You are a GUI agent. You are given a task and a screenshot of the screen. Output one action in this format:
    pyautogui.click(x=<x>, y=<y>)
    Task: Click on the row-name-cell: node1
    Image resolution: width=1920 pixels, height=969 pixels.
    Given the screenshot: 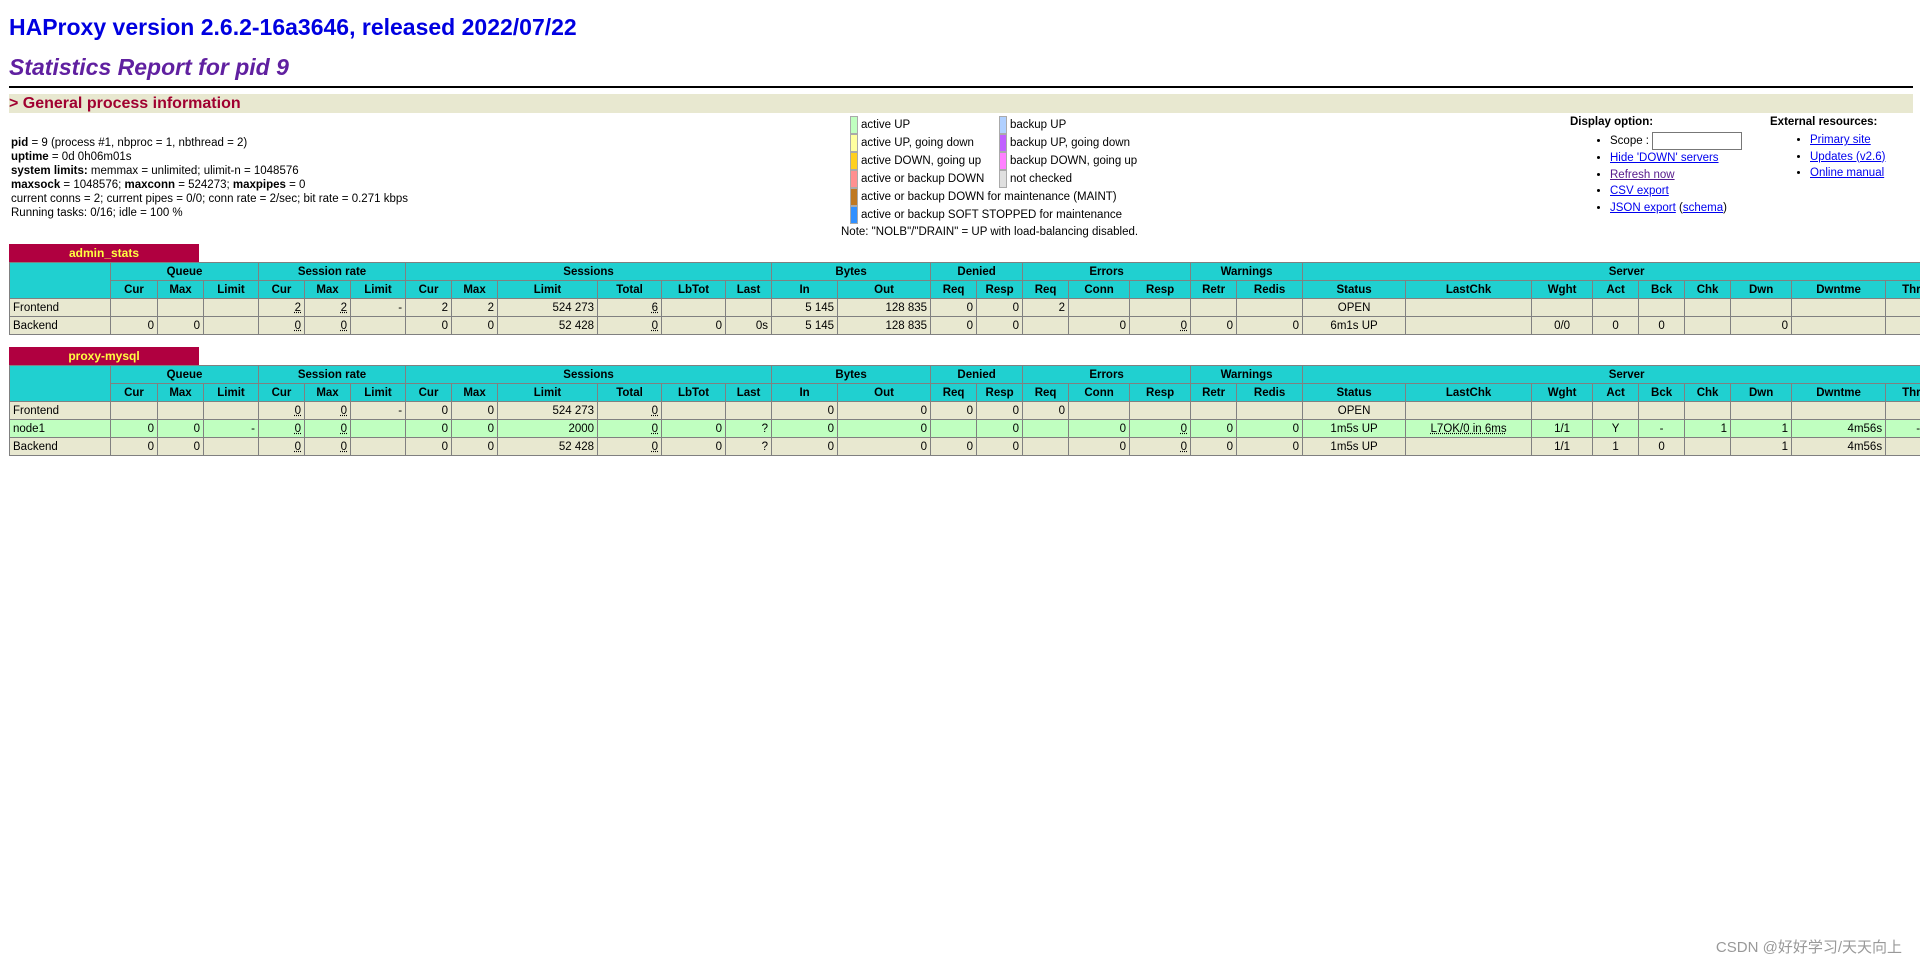 What is the action you would take?
    pyautogui.click(x=60, y=428)
    